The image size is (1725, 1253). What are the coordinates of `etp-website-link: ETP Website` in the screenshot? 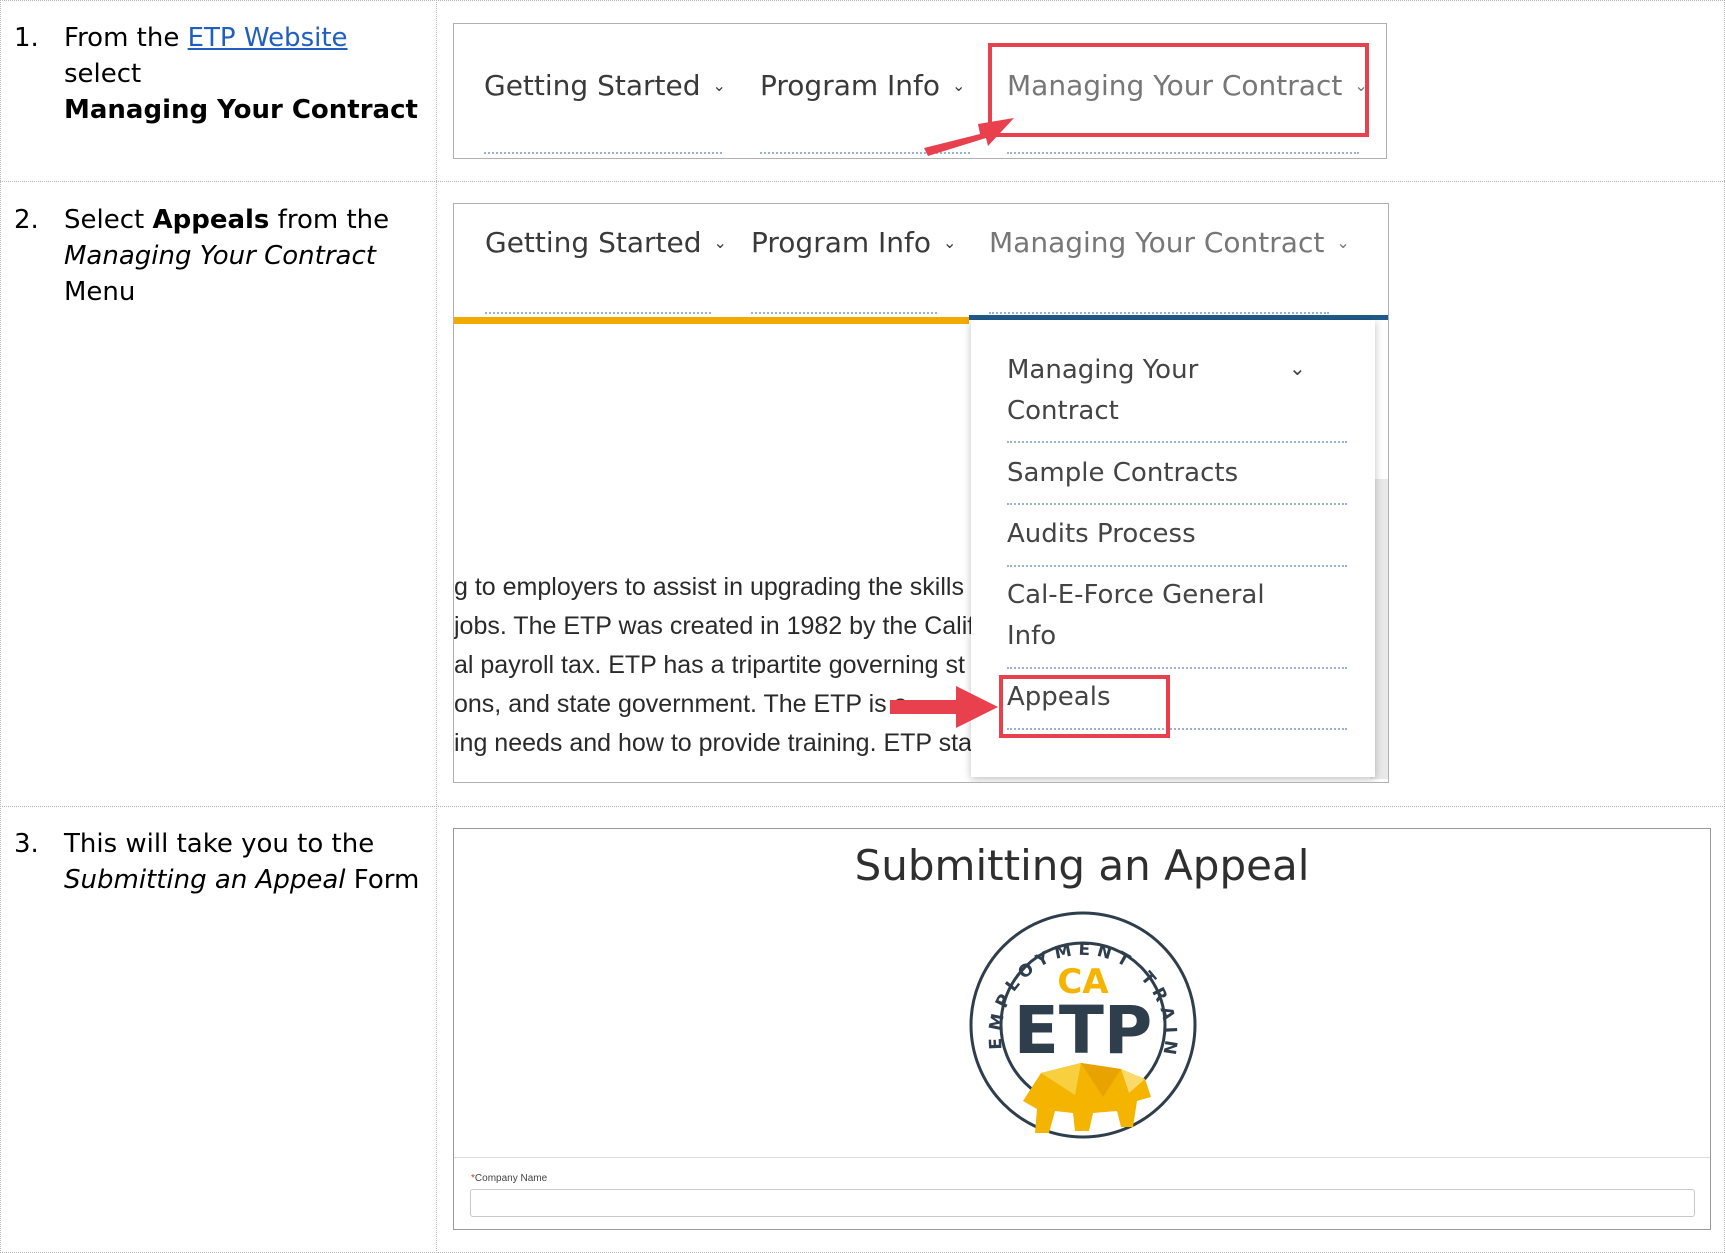 It's located at (268, 38).